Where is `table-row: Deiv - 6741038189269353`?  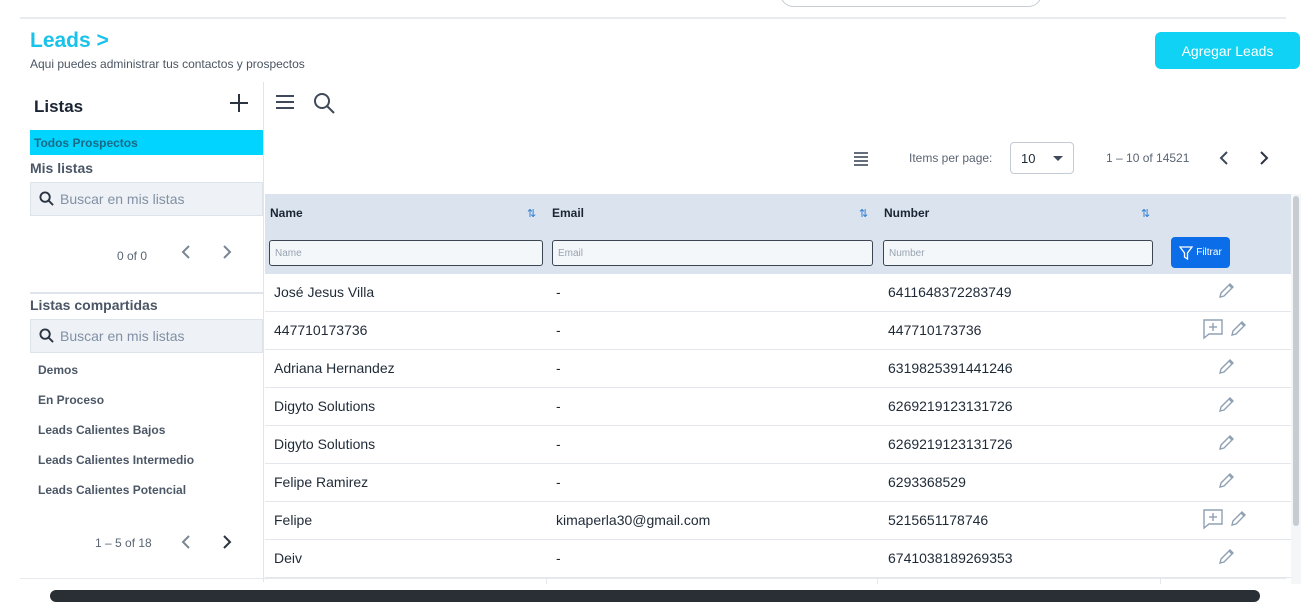
table-row: Deiv - 6741038189269353 is located at coordinates (778, 559).